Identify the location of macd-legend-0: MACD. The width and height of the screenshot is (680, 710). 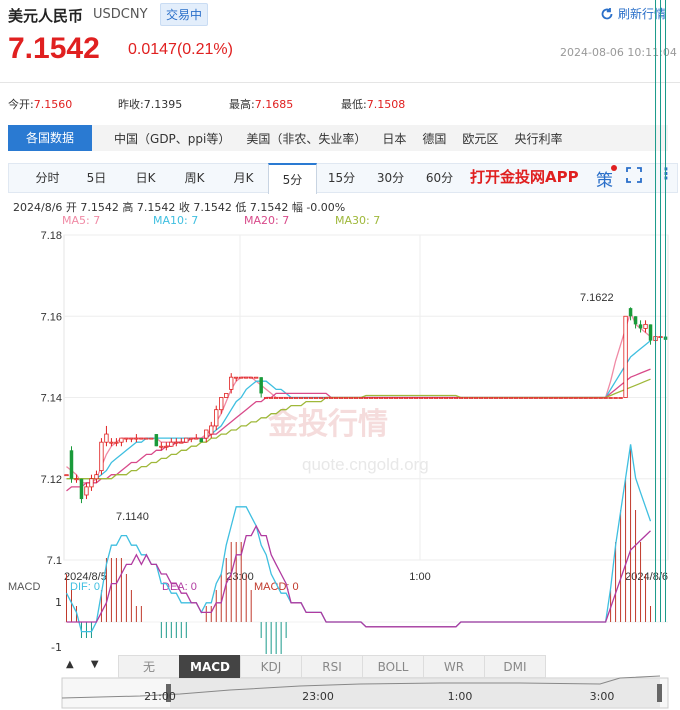
(24, 587).